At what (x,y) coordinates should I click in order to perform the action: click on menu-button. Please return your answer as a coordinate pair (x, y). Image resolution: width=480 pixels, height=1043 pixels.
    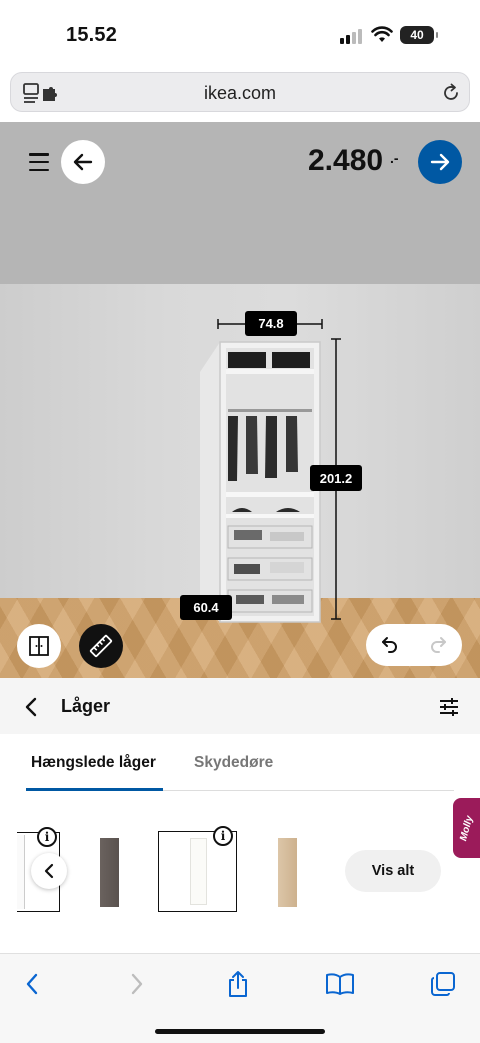
    Looking at the image, I should click on (39, 162).